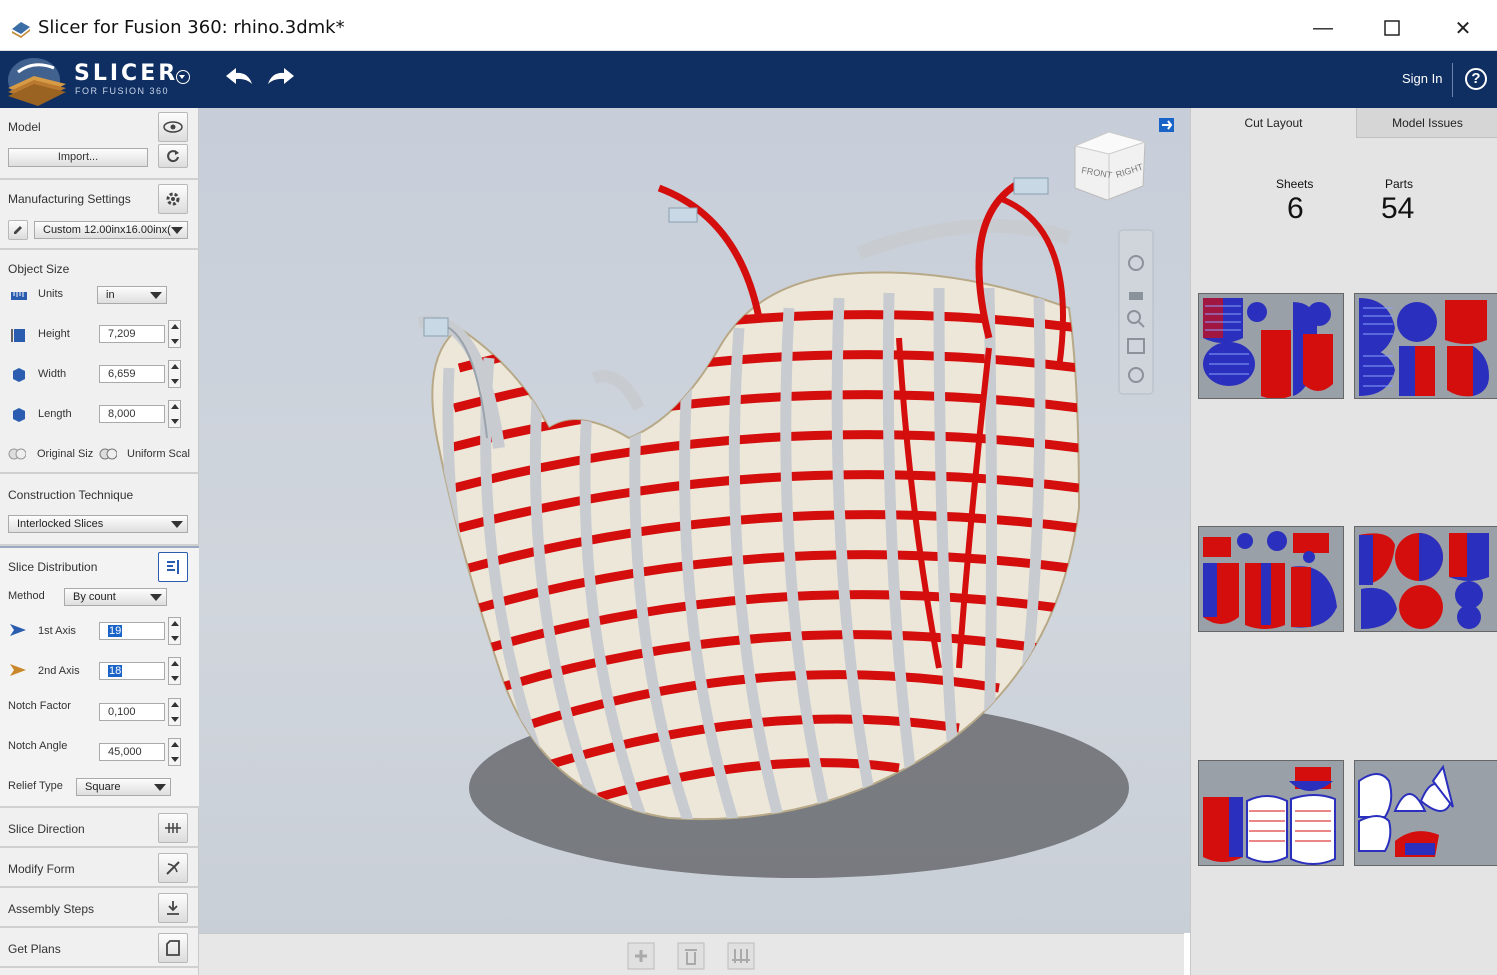 Image resolution: width=1497 pixels, height=975 pixels. I want to click on view-cube: FRONT RIGHT, so click(1110, 166).